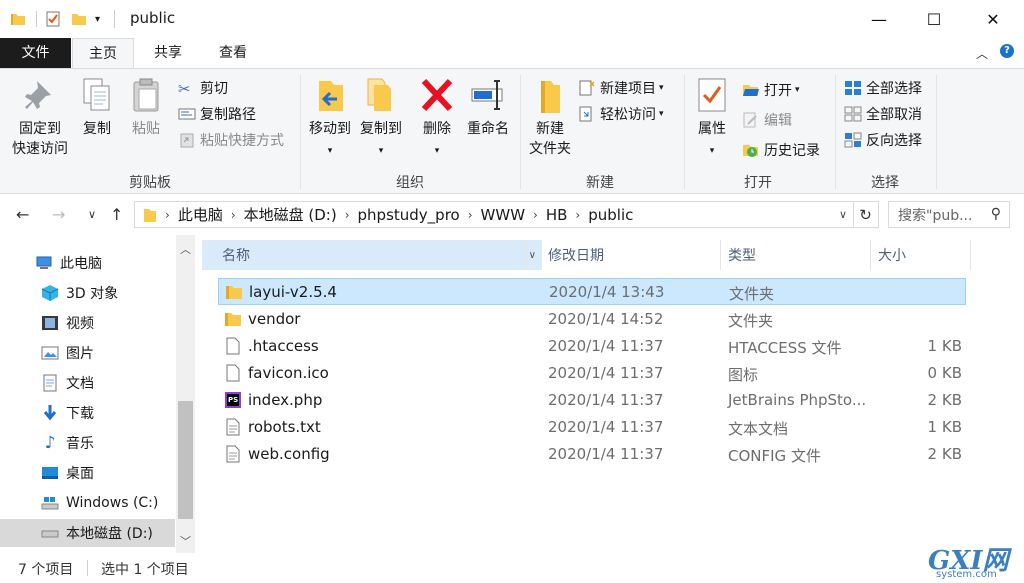 The height and width of the screenshot is (583, 1024). Describe the element at coordinates (993, 19) in the screenshot. I see `close-button: ✕` at that location.